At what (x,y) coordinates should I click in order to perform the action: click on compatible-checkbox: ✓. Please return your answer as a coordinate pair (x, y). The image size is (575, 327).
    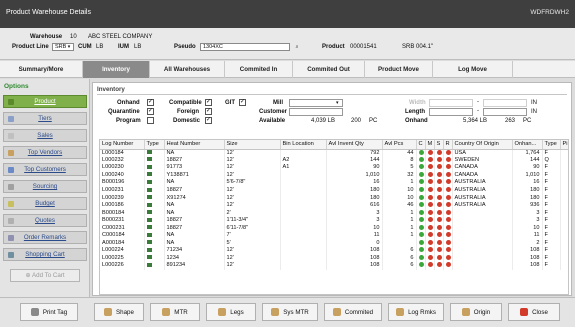
    Looking at the image, I should click on (208, 102).